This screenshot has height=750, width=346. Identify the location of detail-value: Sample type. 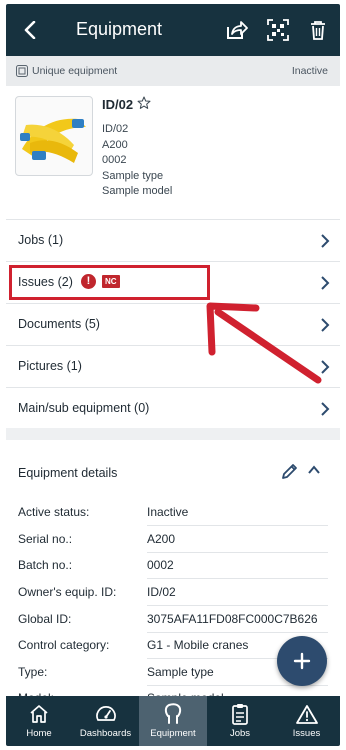
(180, 672).